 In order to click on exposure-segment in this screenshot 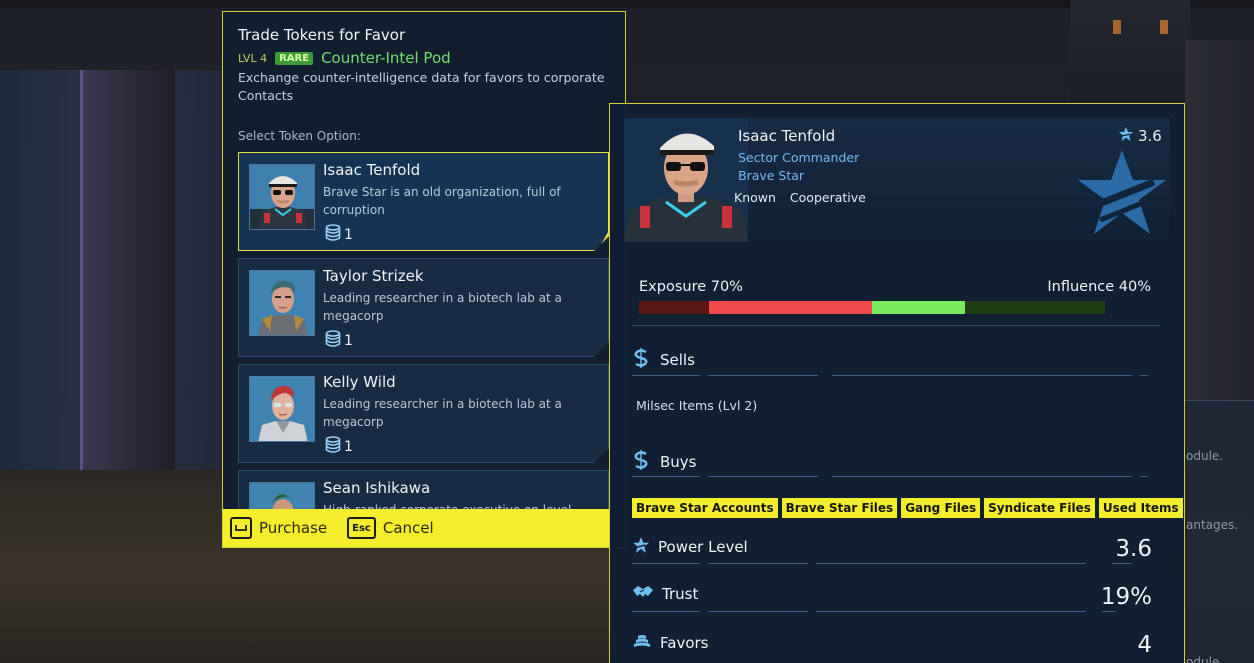, I will do `click(790, 307)`.